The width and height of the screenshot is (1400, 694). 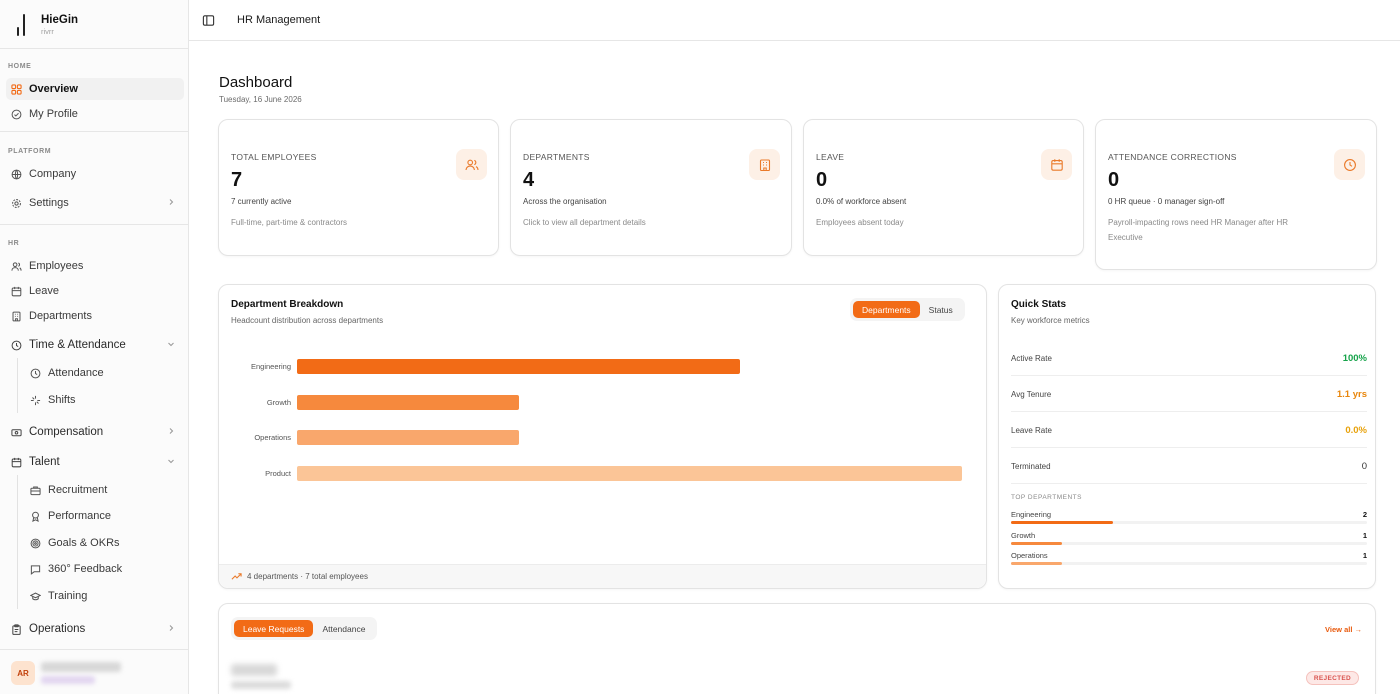 What do you see at coordinates (44, 291) in the screenshot?
I see `sidebar-item-label: Leave` at bounding box center [44, 291].